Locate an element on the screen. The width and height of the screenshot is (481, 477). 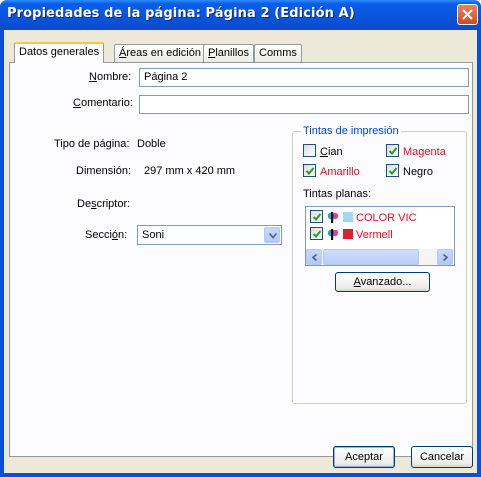
tab-label: Datos generales is located at coordinates (59, 52).